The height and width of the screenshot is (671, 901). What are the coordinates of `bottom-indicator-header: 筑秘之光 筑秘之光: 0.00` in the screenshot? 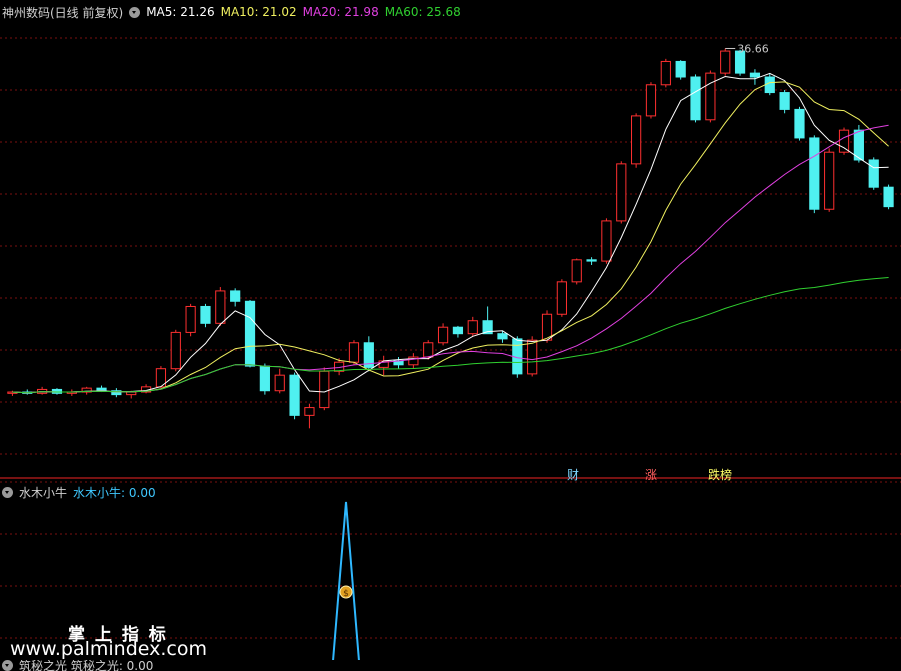 It's located at (79, 665).